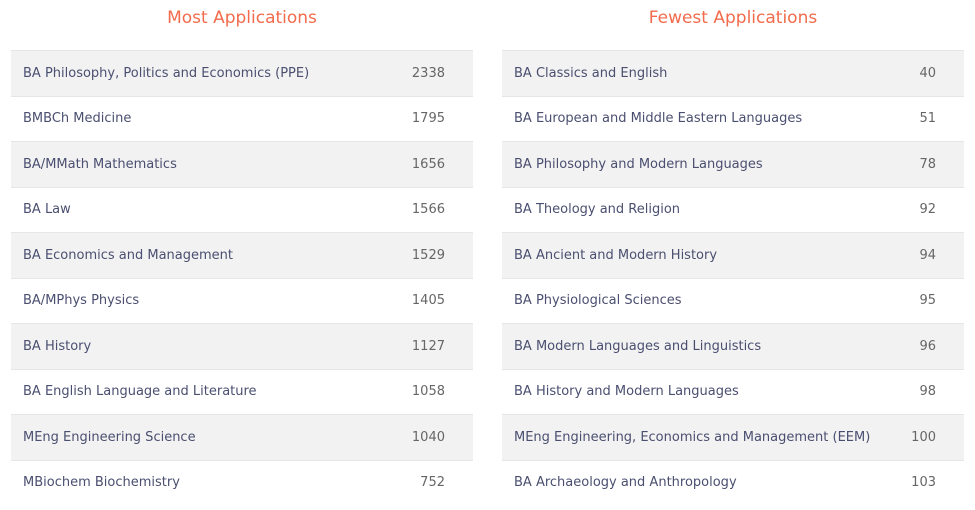 The height and width of the screenshot is (510, 975). Describe the element at coordinates (242, 164) in the screenshot. I see `table-row: BA/MMath Mathematics 1656` at that location.